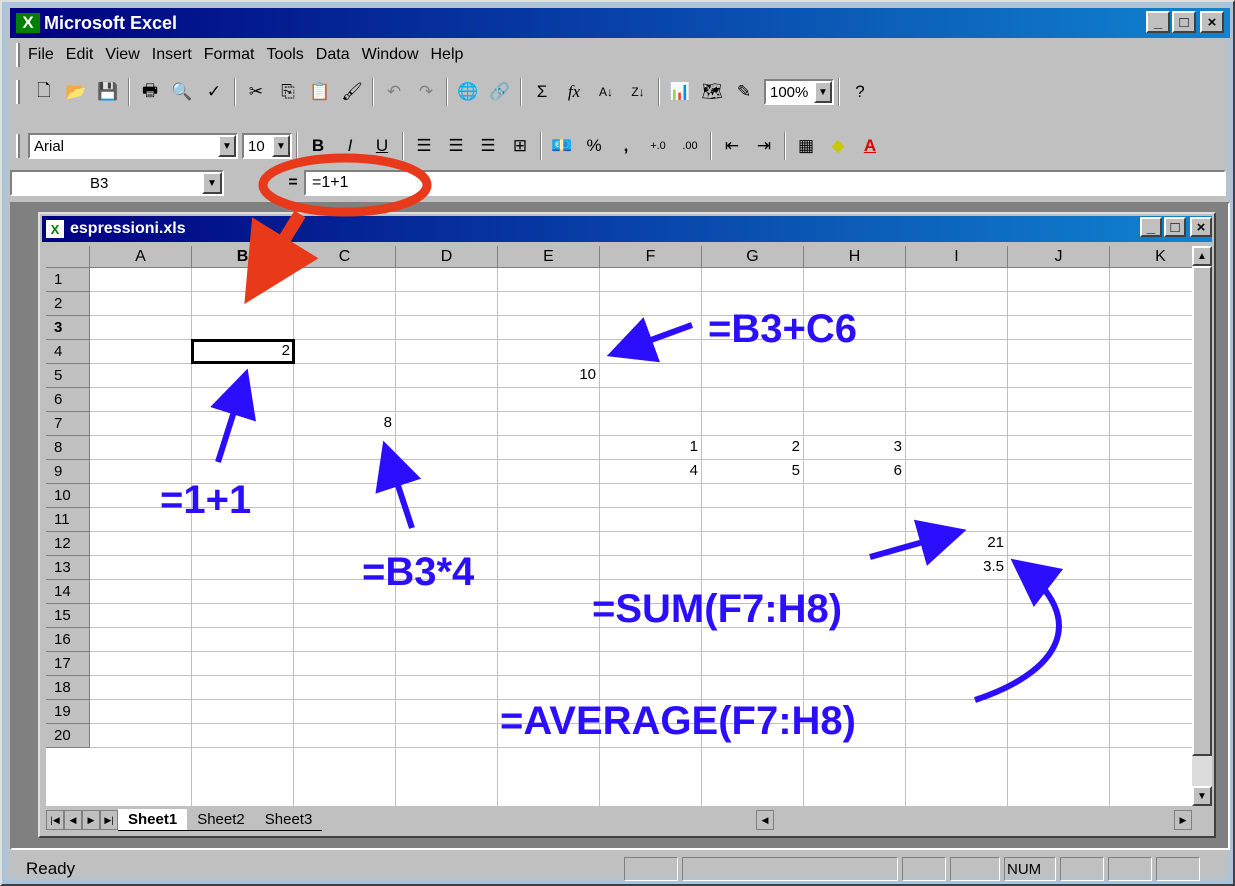  I want to click on menu-view: View, so click(122, 55).